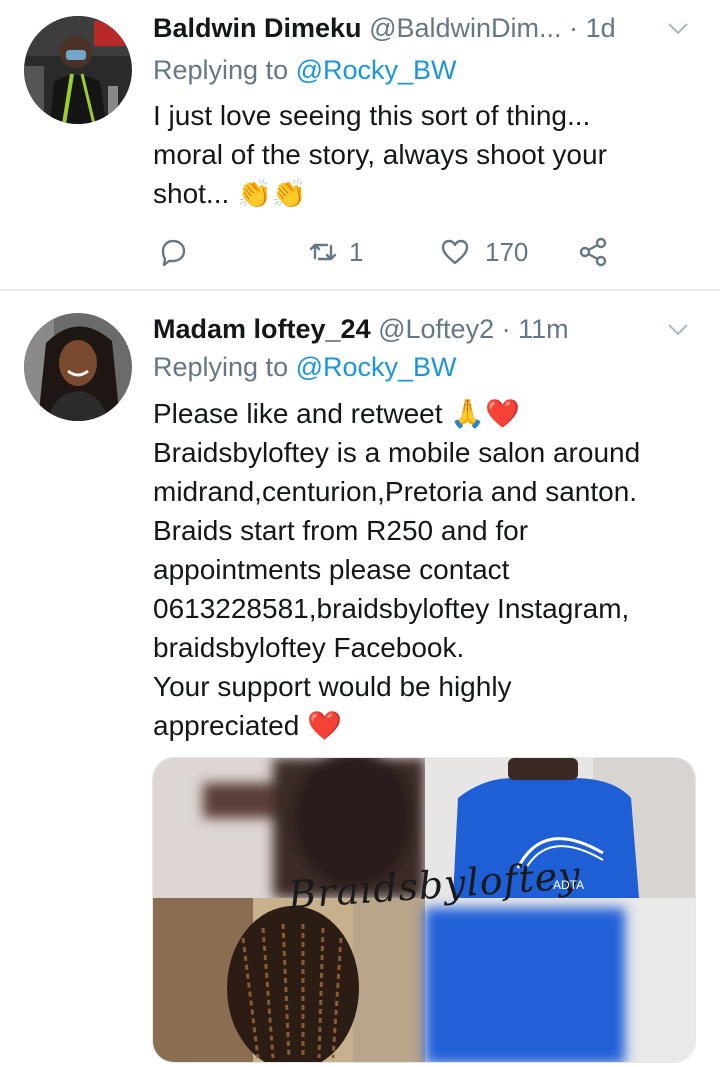 This screenshot has width=720, height=1067. What do you see at coordinates (247, 725) in the screenshot?
I see `tweet-text-line: appreciated ❤️` at bounding box center [247, 725].